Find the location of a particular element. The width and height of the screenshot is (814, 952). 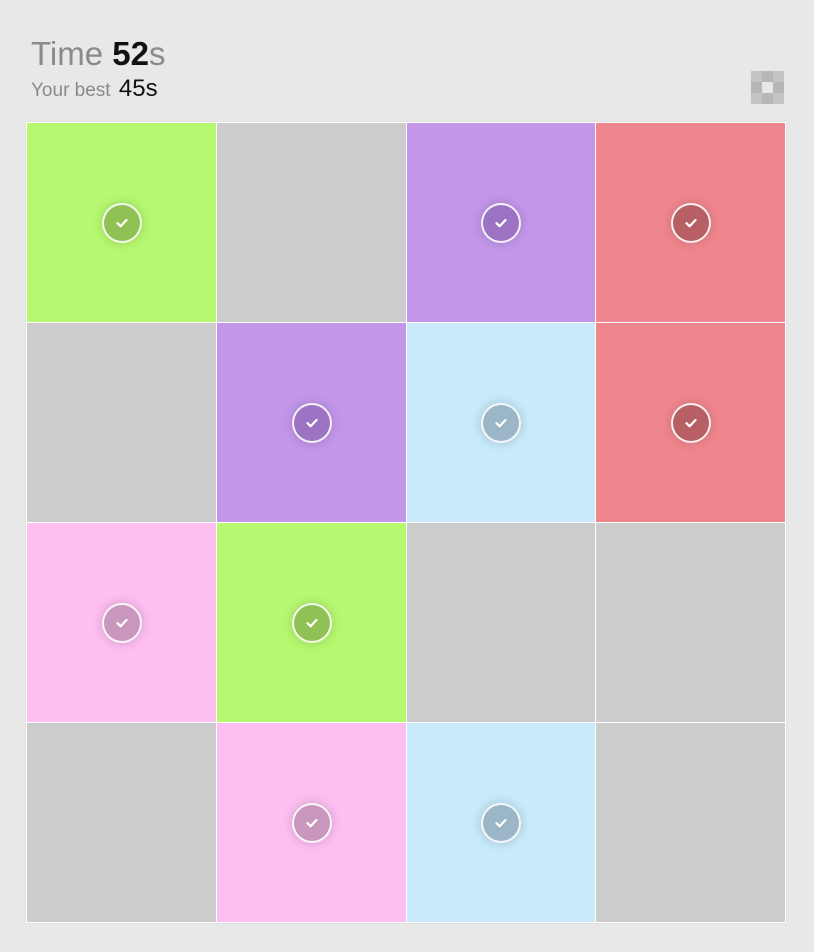

best-score: Your best 45s is located at coordinates (98, 90).